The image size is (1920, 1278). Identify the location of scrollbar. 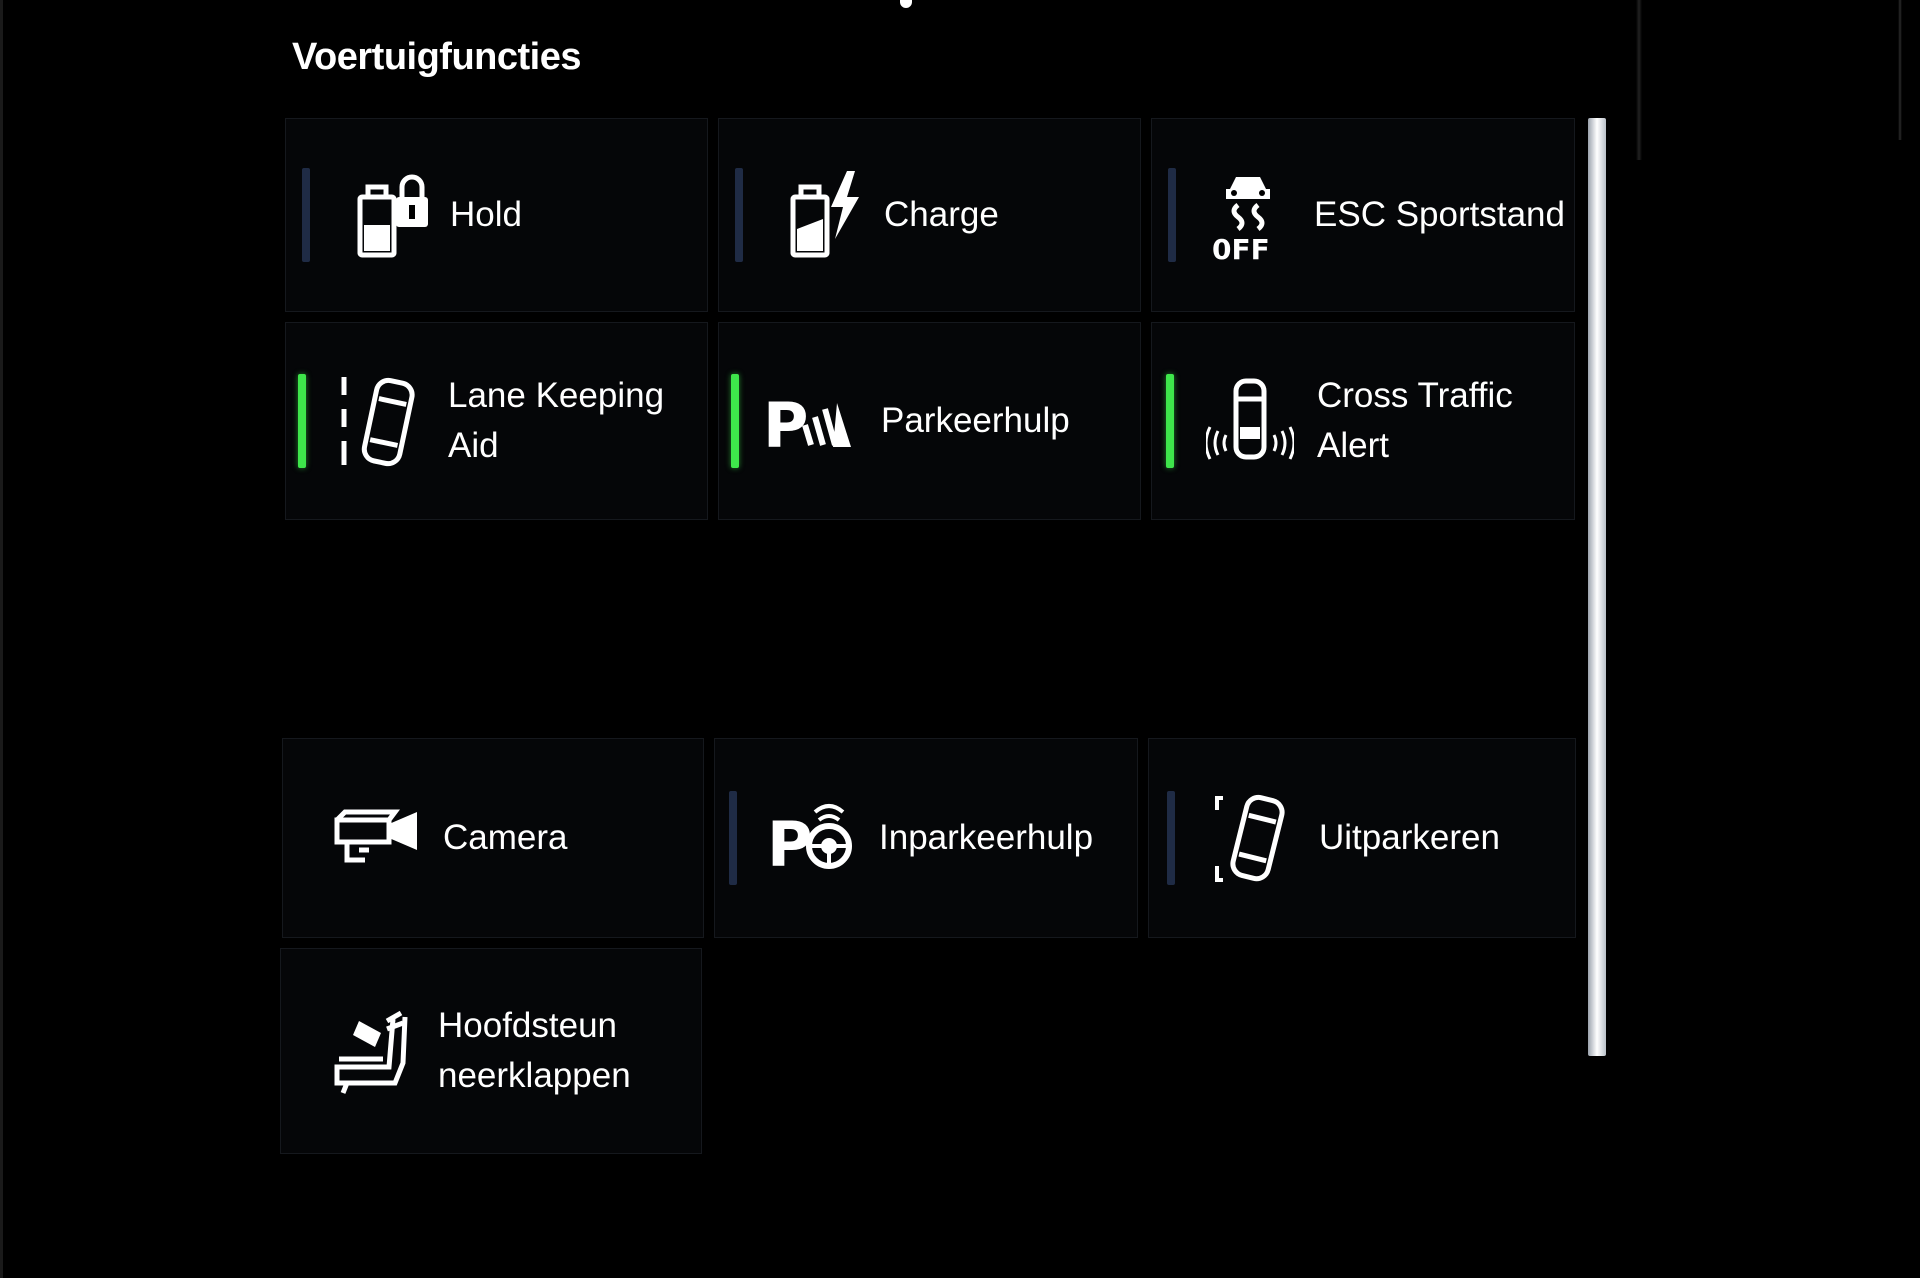
(1597, 587).